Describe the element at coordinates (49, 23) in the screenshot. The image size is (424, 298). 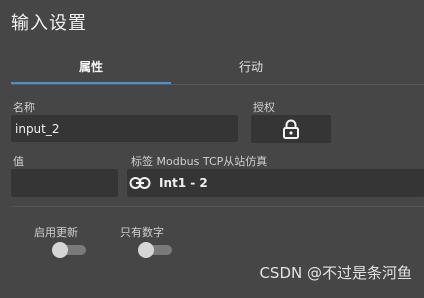
I see `dialog-title: 输入设置` at that location.